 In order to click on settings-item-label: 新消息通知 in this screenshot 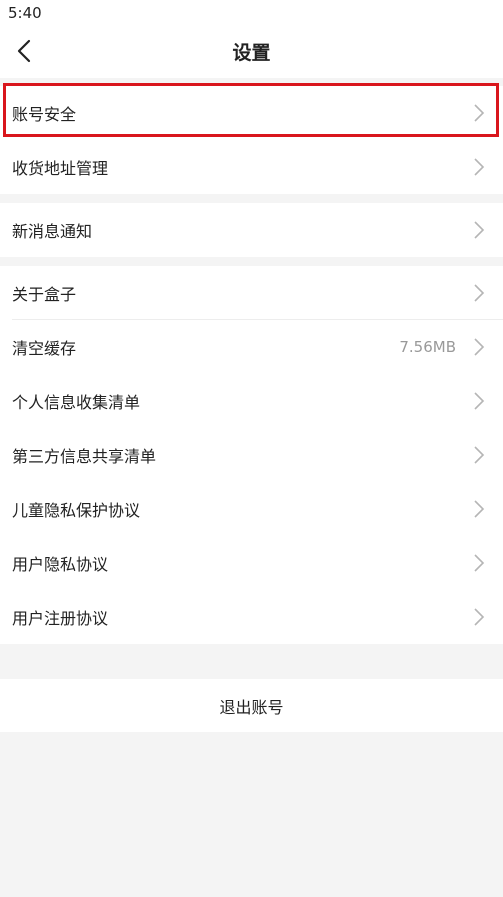, I will do `click(52, 231)`.